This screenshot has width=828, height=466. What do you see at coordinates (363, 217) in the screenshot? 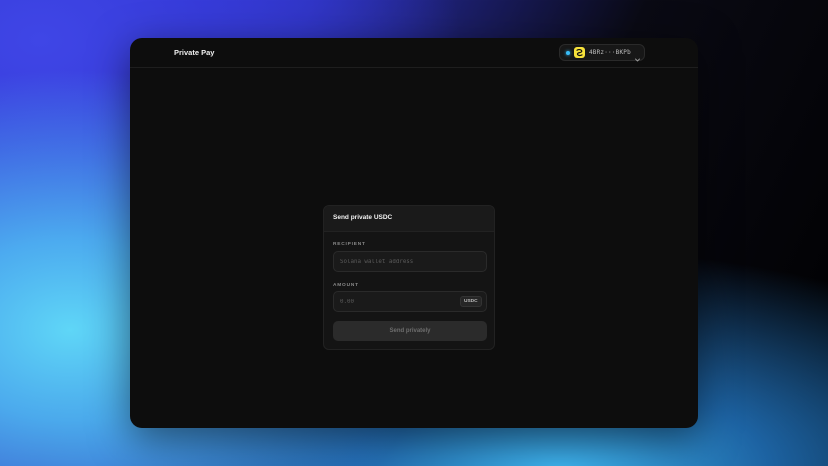
I see `form-title: Send private USDC` at bounding box center [363, 217].